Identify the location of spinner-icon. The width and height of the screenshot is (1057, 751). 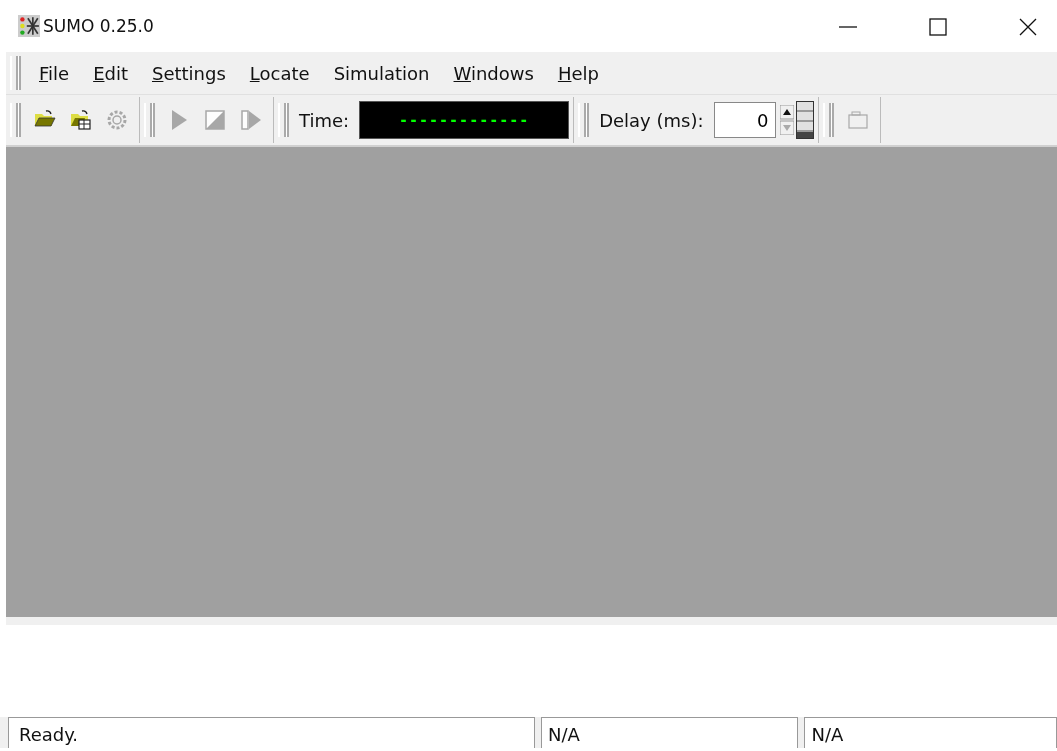
(786, 120).